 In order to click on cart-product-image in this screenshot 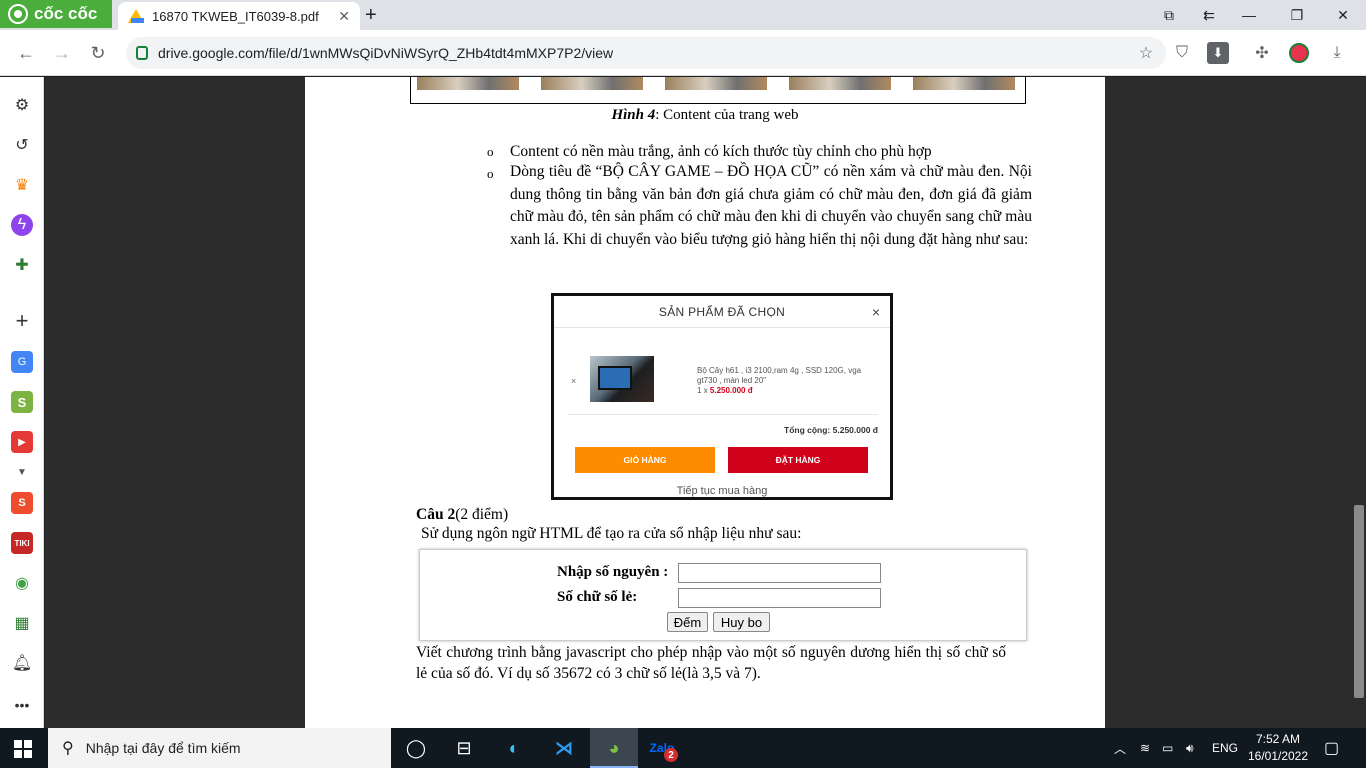, I will do `click(622, 379)`.